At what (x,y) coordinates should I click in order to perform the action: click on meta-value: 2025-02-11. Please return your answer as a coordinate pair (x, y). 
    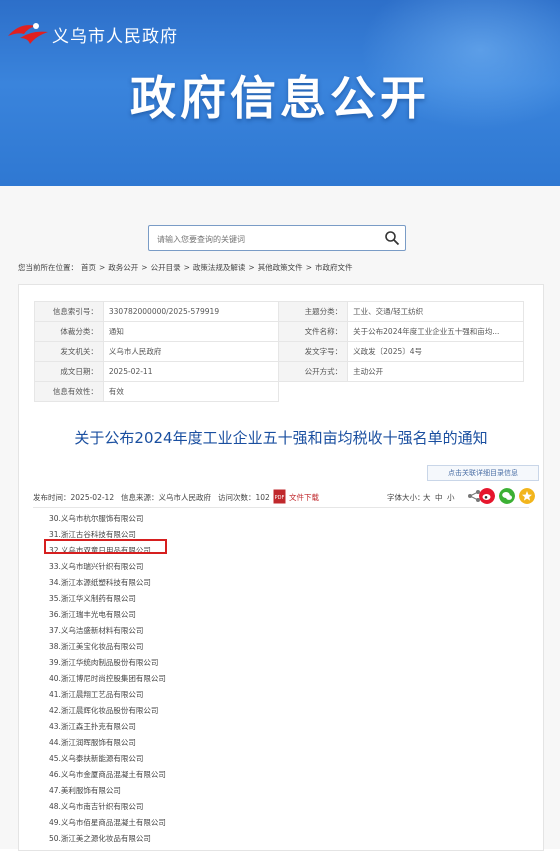
    Looking at the image, I should click on (191, 371).